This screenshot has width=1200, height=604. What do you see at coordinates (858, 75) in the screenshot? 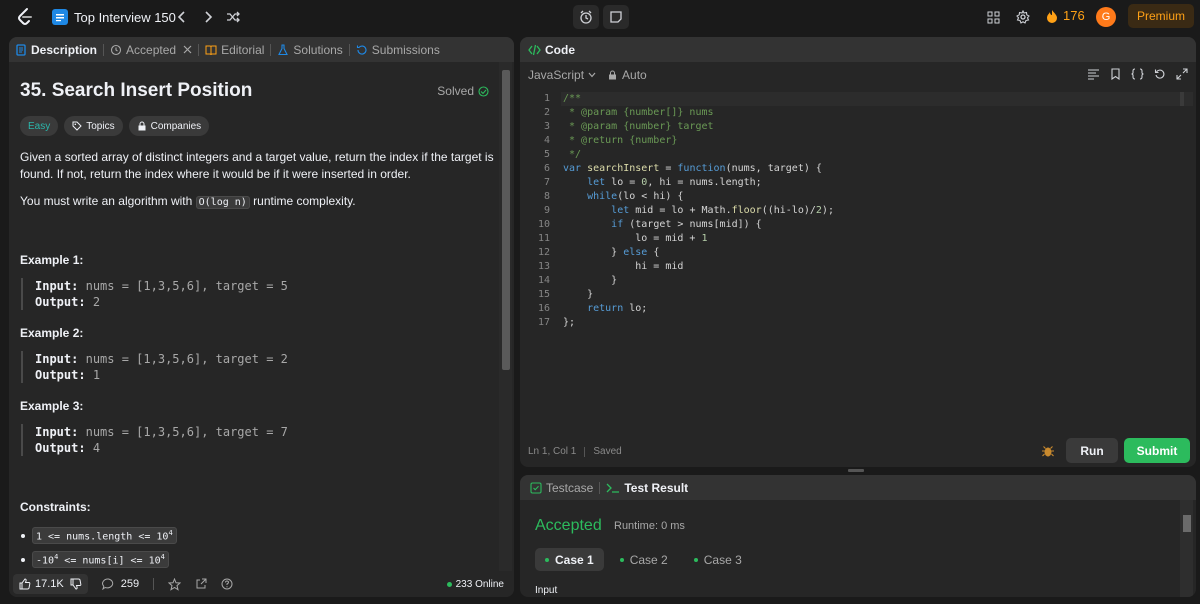
I see `code-toolbar: JavaScript Auto` at bounding box center [858, 75].